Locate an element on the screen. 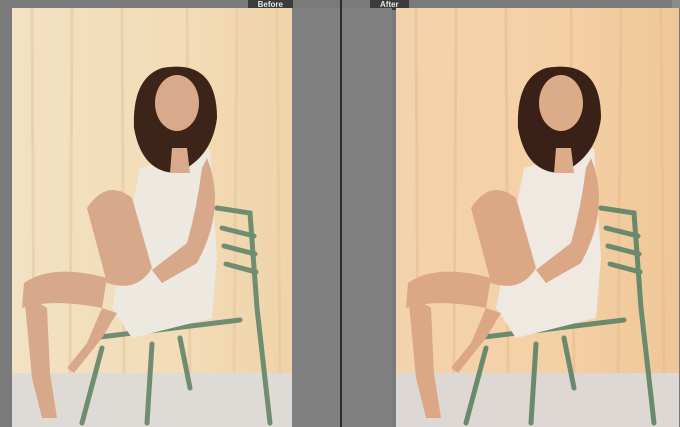 This screenshot has height=427, width=680. after-canvas-margin is located at coordinates (367, 217).